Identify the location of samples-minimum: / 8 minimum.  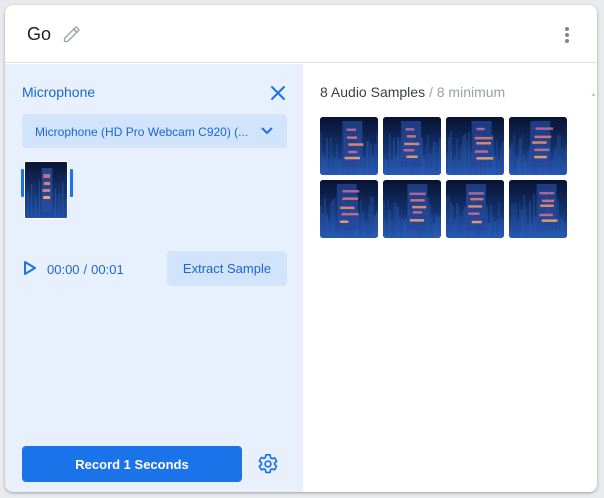
(467, 92).